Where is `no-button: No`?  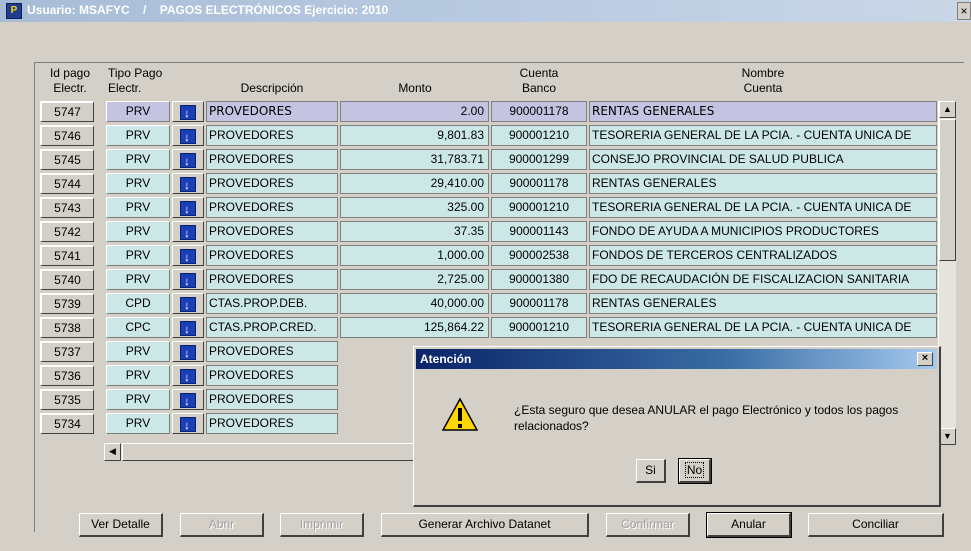 no-button: No is located at coordinates (695, 471).